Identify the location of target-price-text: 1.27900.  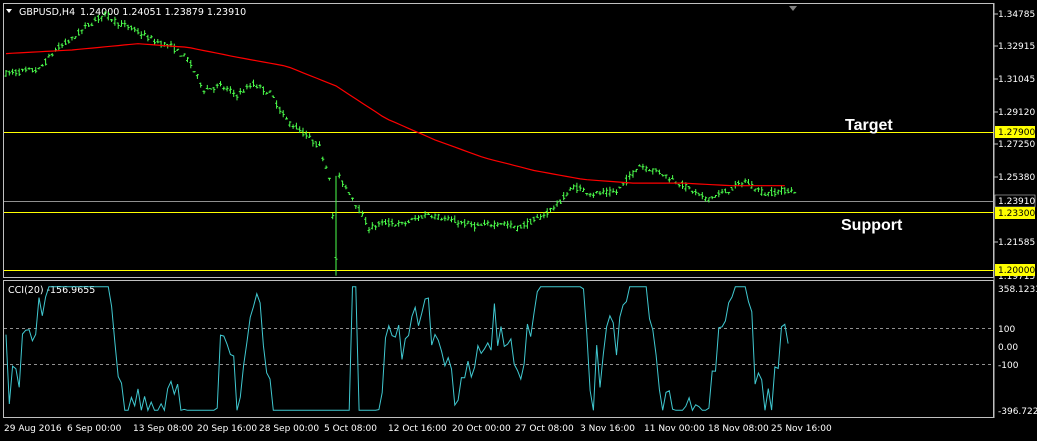
(1016, 133).